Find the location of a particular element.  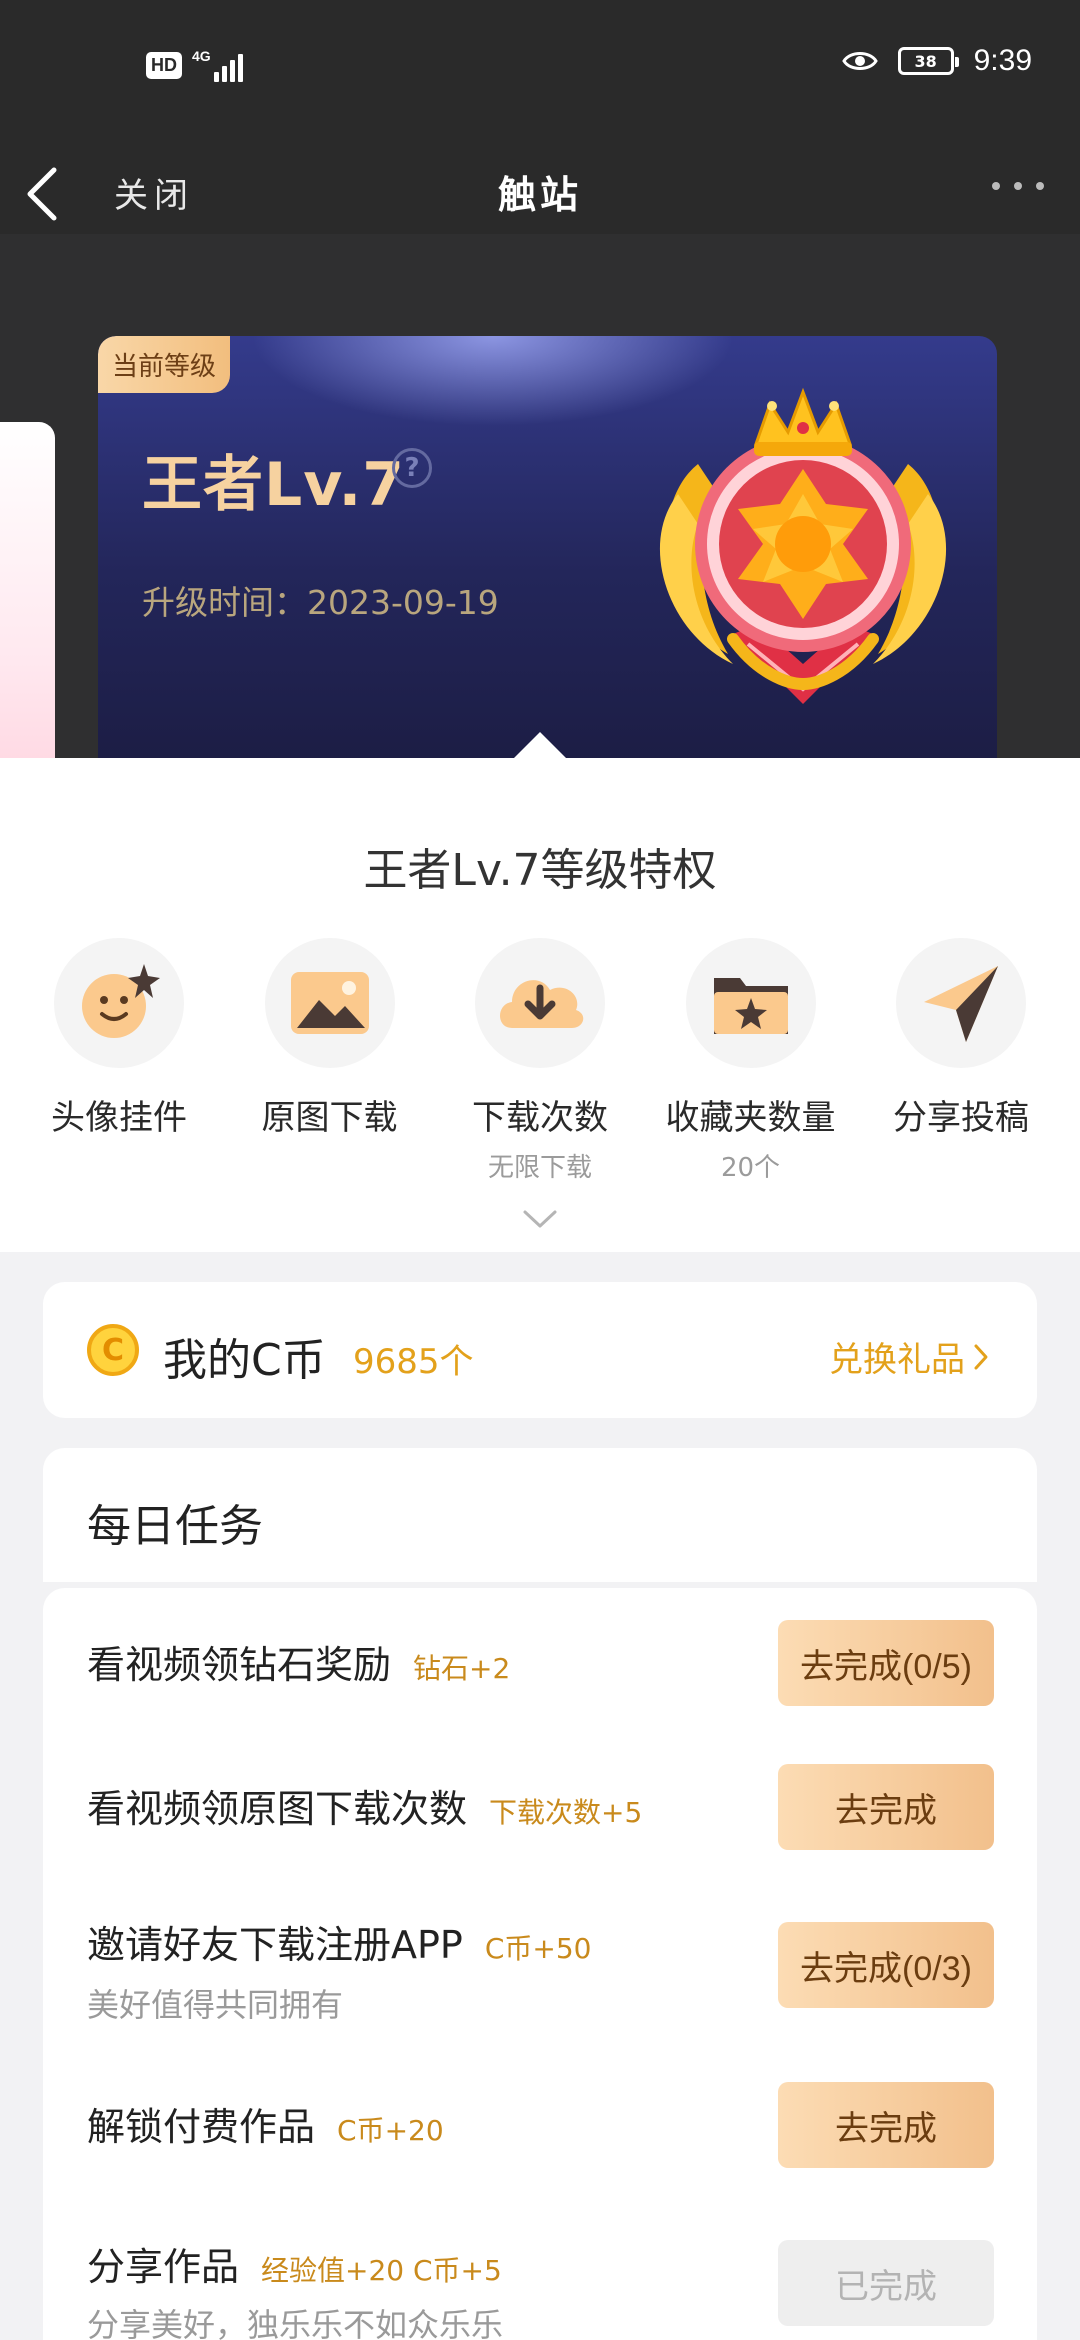

daily-tasks-title: 每日任务 is located at coordinates (175, 1526).